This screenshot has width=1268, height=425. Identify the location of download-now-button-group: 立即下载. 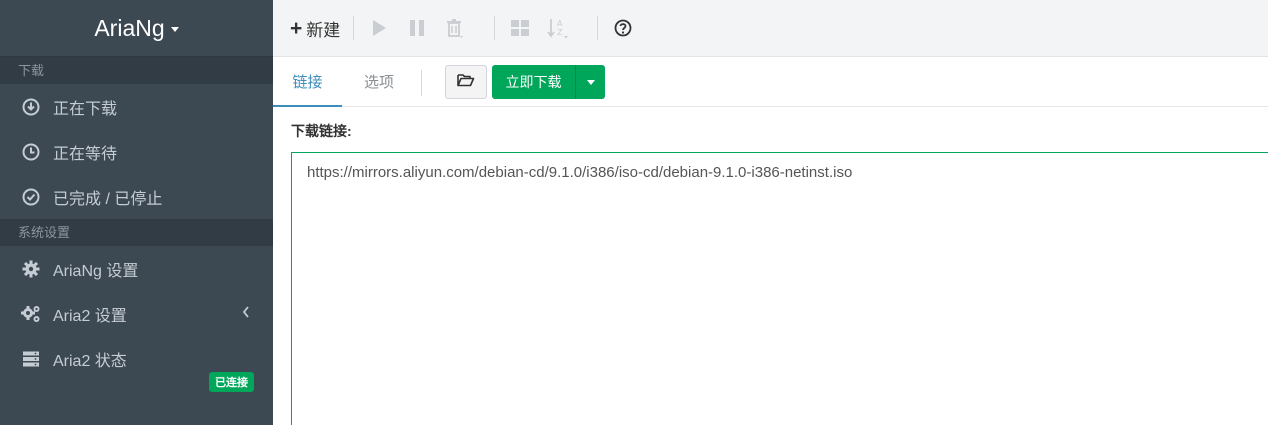
(548, 82).